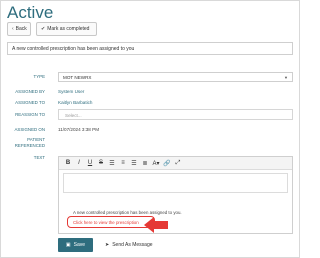 This screenshot has height=258, width=320. What do you see at coordinates (90, 163) in the screenshot?
I see `underline-button: U` at bounding box center [90, 163].